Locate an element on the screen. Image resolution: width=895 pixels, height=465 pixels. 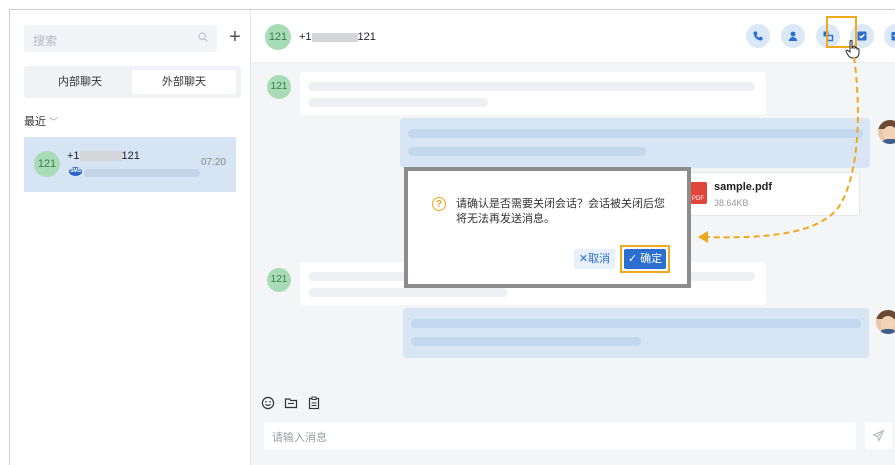
emoji-icon is located at coordinates (268, 403).